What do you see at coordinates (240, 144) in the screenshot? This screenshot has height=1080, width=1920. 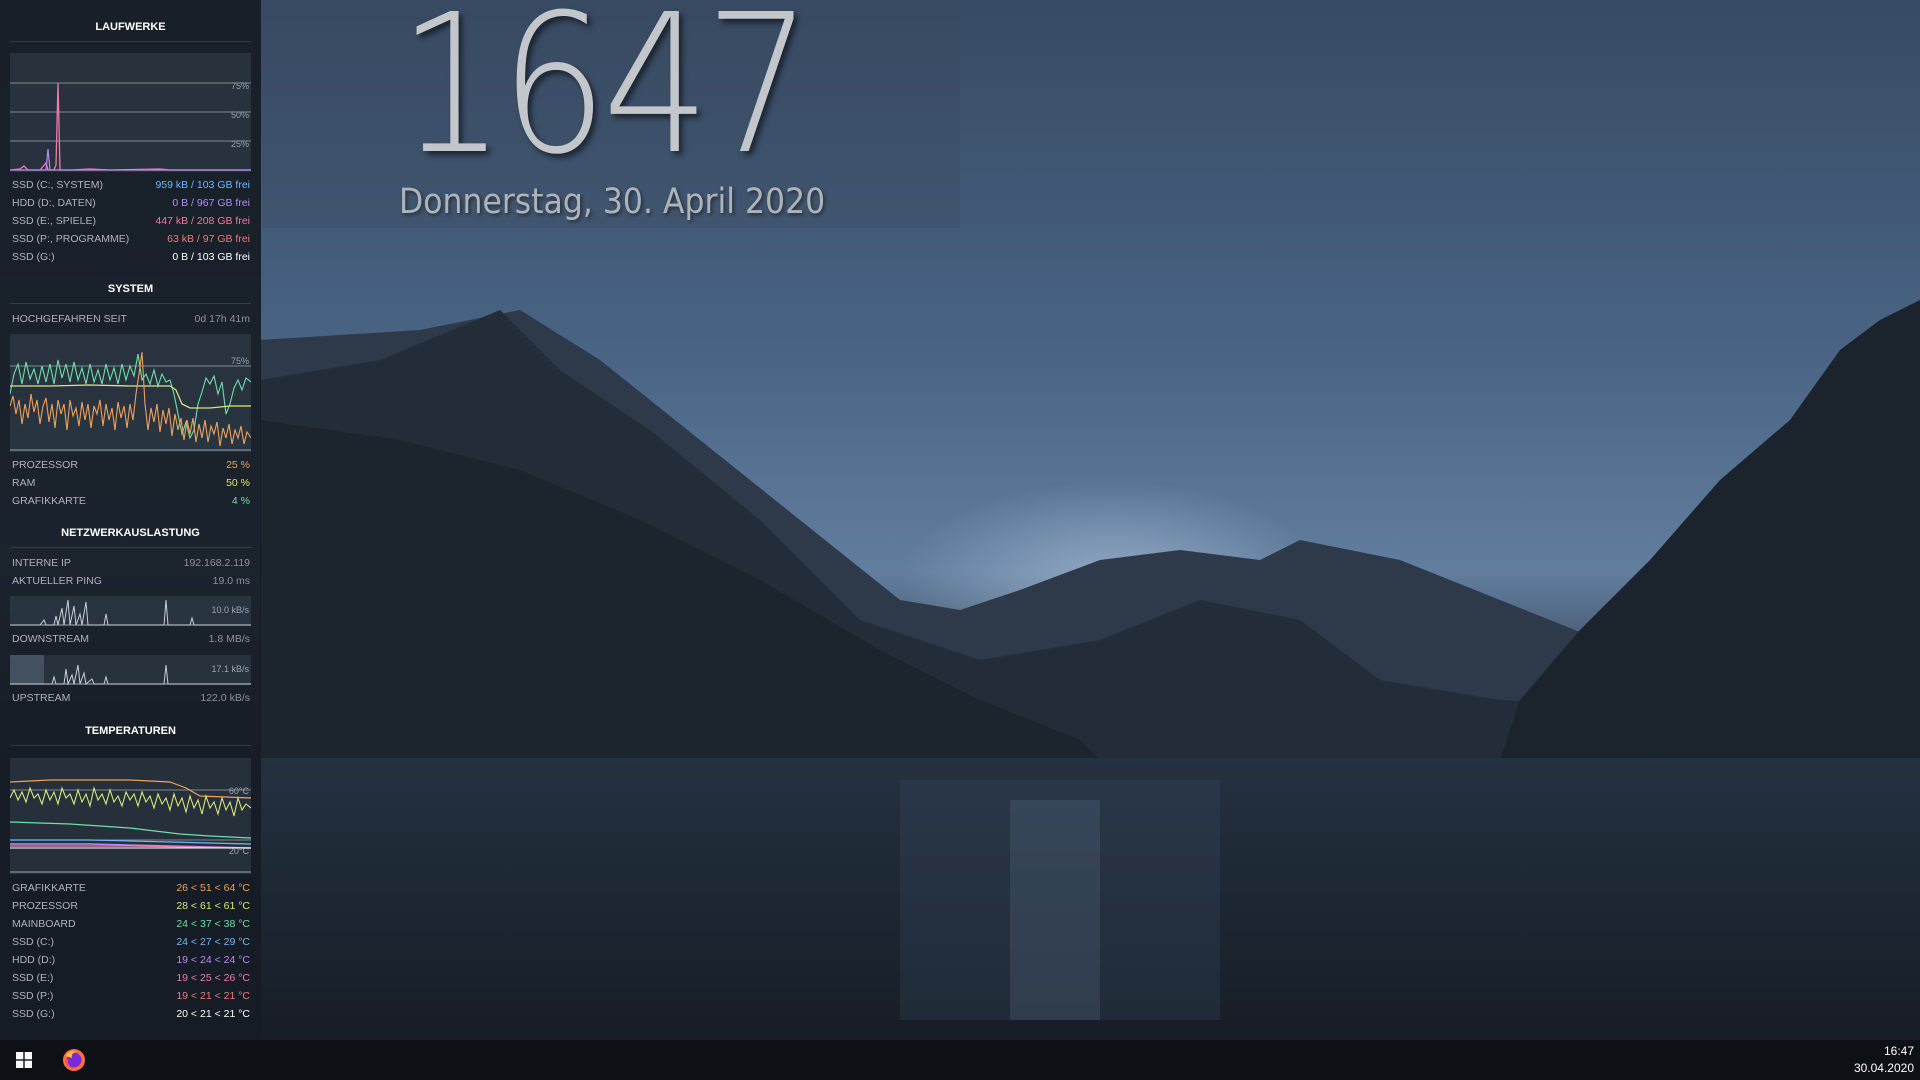 I see `drives-tick-25: 25%` at bounding box center [240, 144].